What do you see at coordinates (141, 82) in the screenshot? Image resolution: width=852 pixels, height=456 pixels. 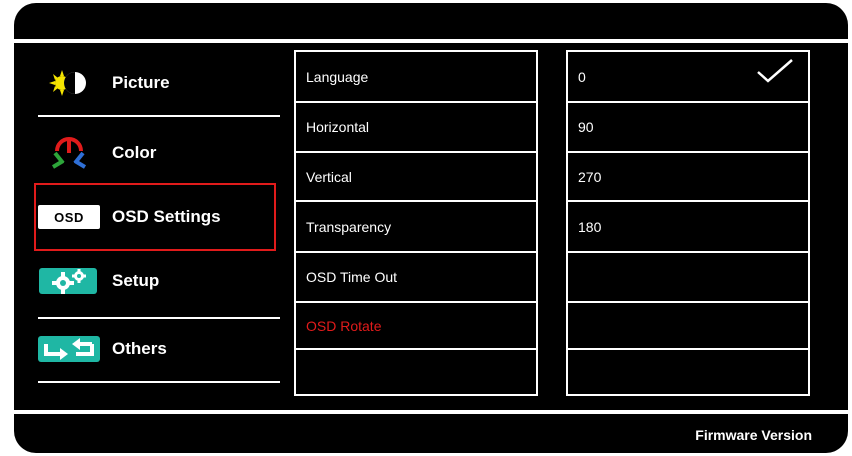 I see `sidebar-item-label: Picture` at bounding box center [141, 82].